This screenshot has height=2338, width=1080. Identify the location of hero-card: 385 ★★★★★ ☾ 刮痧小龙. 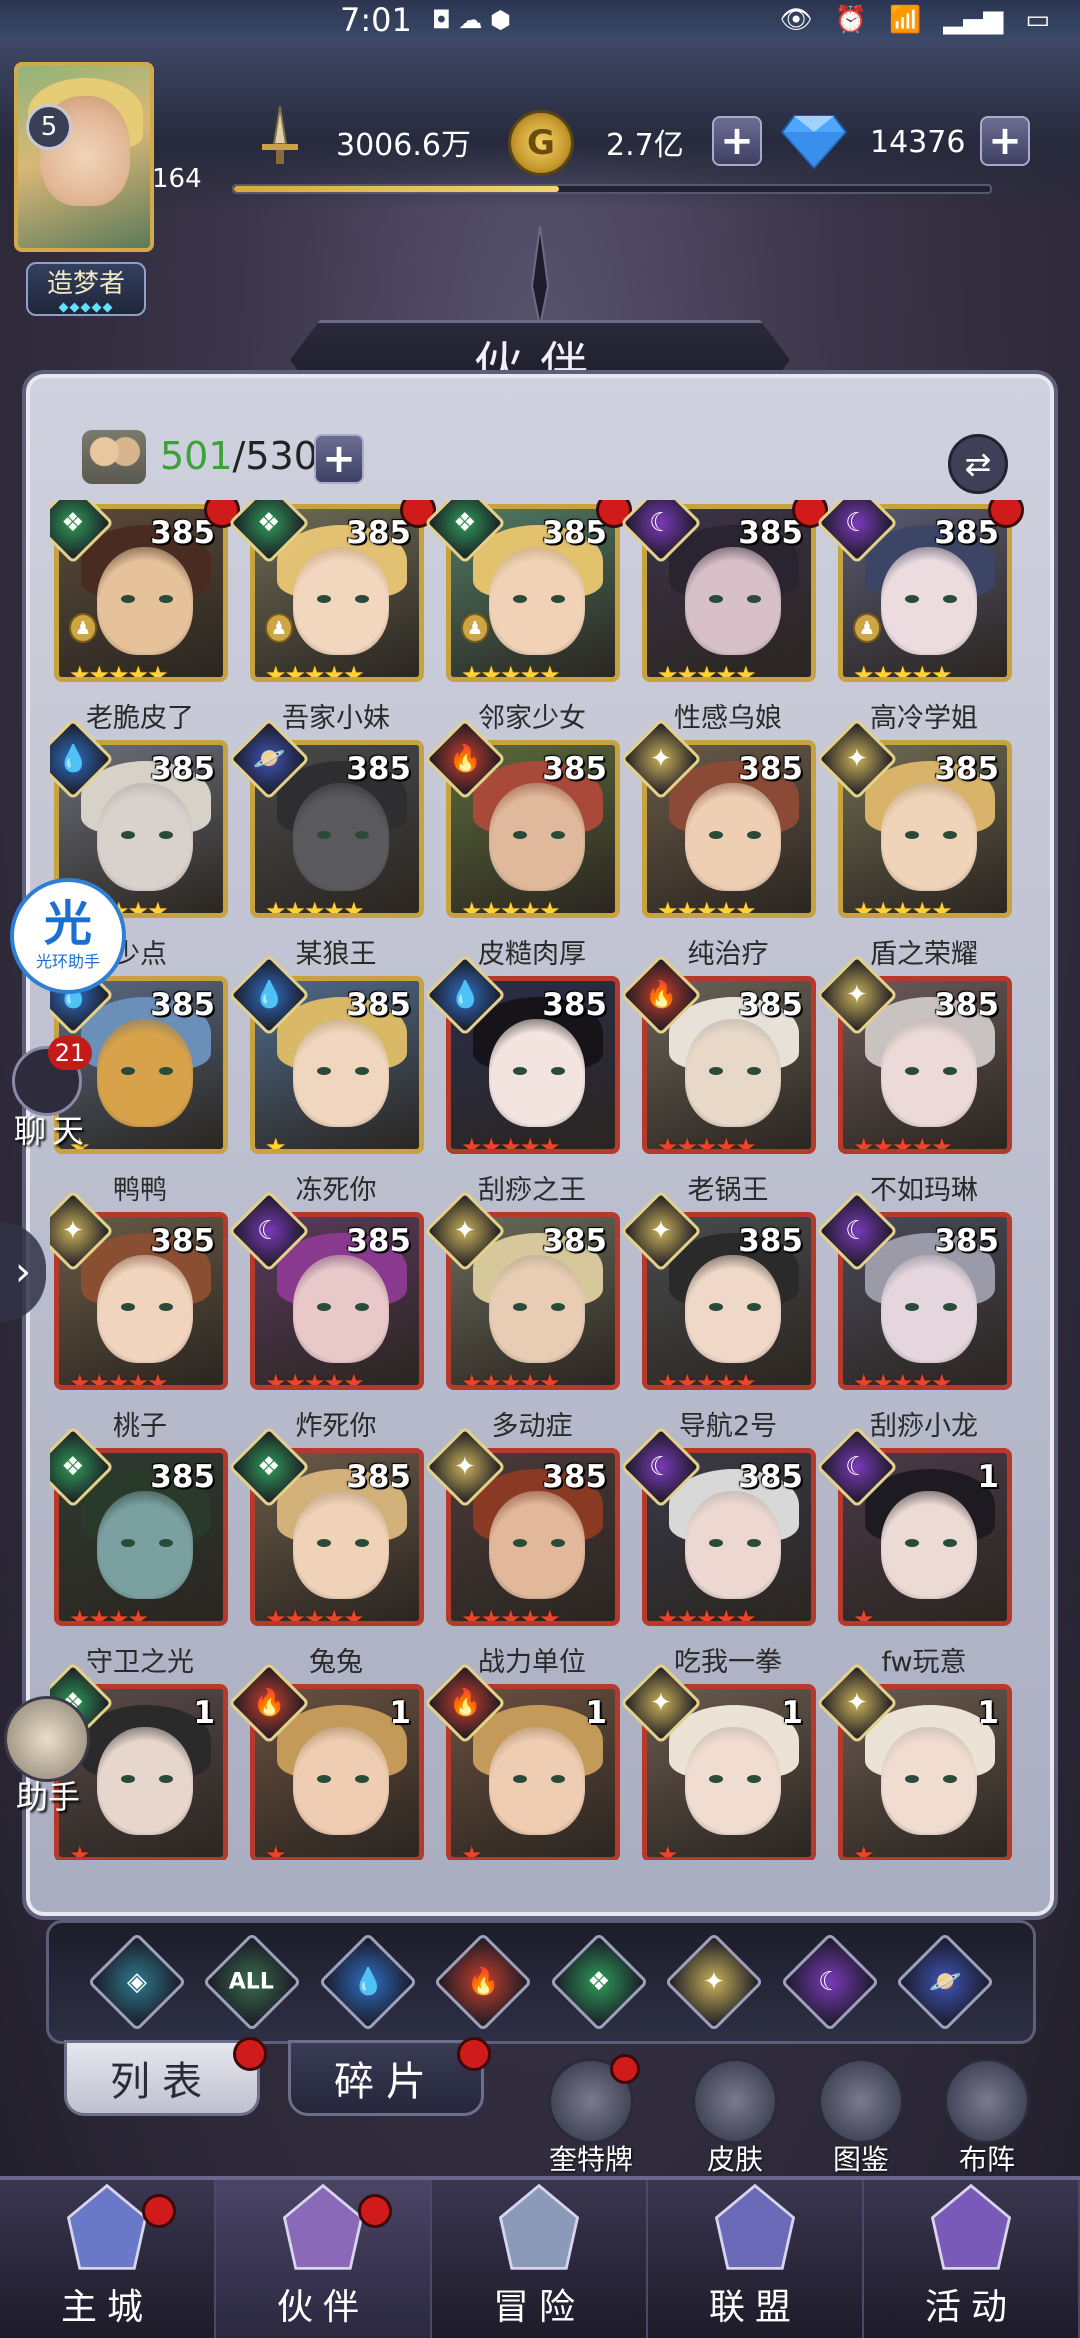
(914, 1315).